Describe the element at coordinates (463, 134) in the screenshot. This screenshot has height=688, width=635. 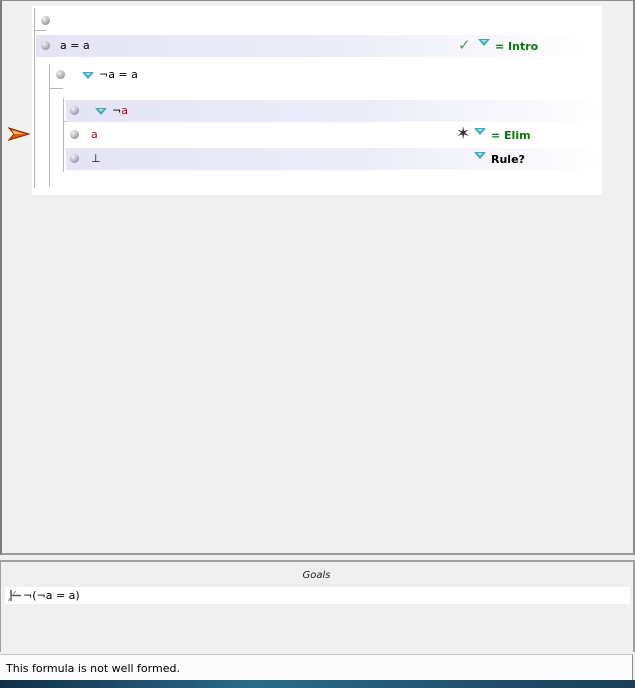
I see `error-star-icon: ✶` at that location.